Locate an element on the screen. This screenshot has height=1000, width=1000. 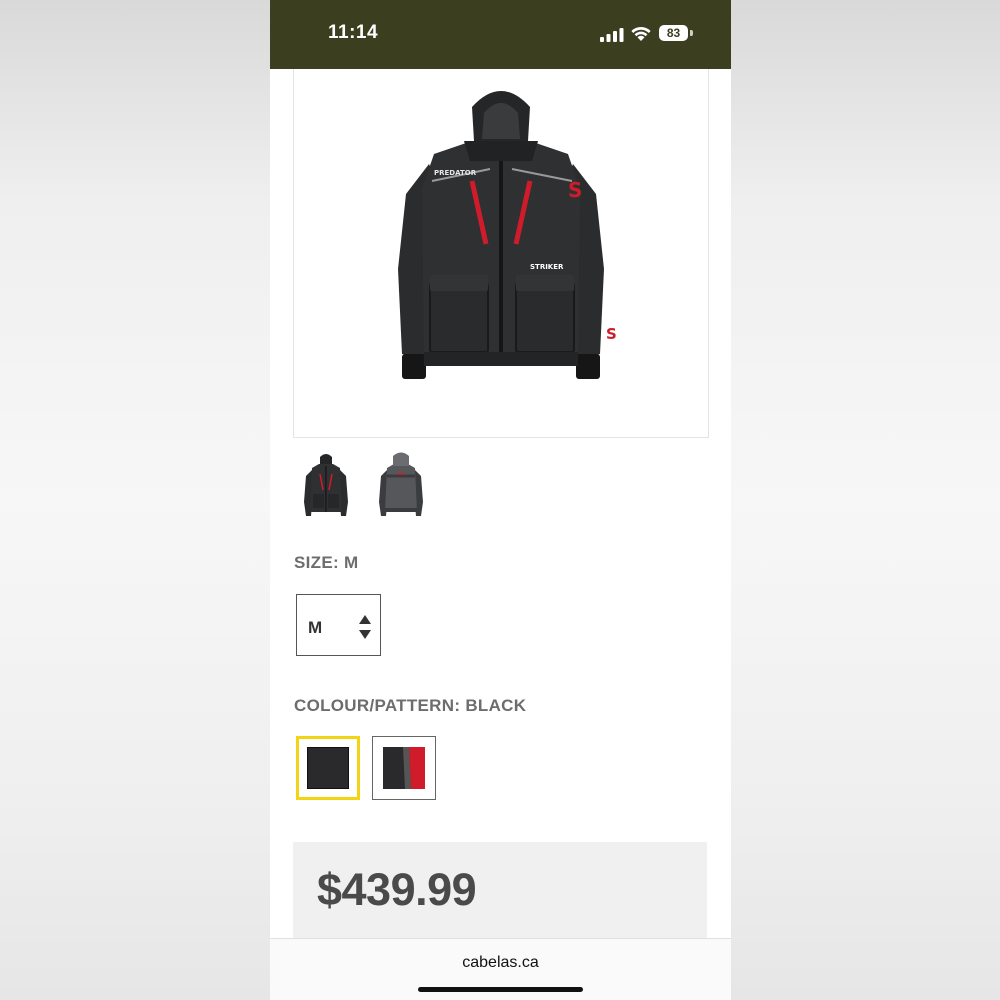
colour-pattern-label: COLOUR/PATTERN: BLACK is located at coordinates (410, 705).